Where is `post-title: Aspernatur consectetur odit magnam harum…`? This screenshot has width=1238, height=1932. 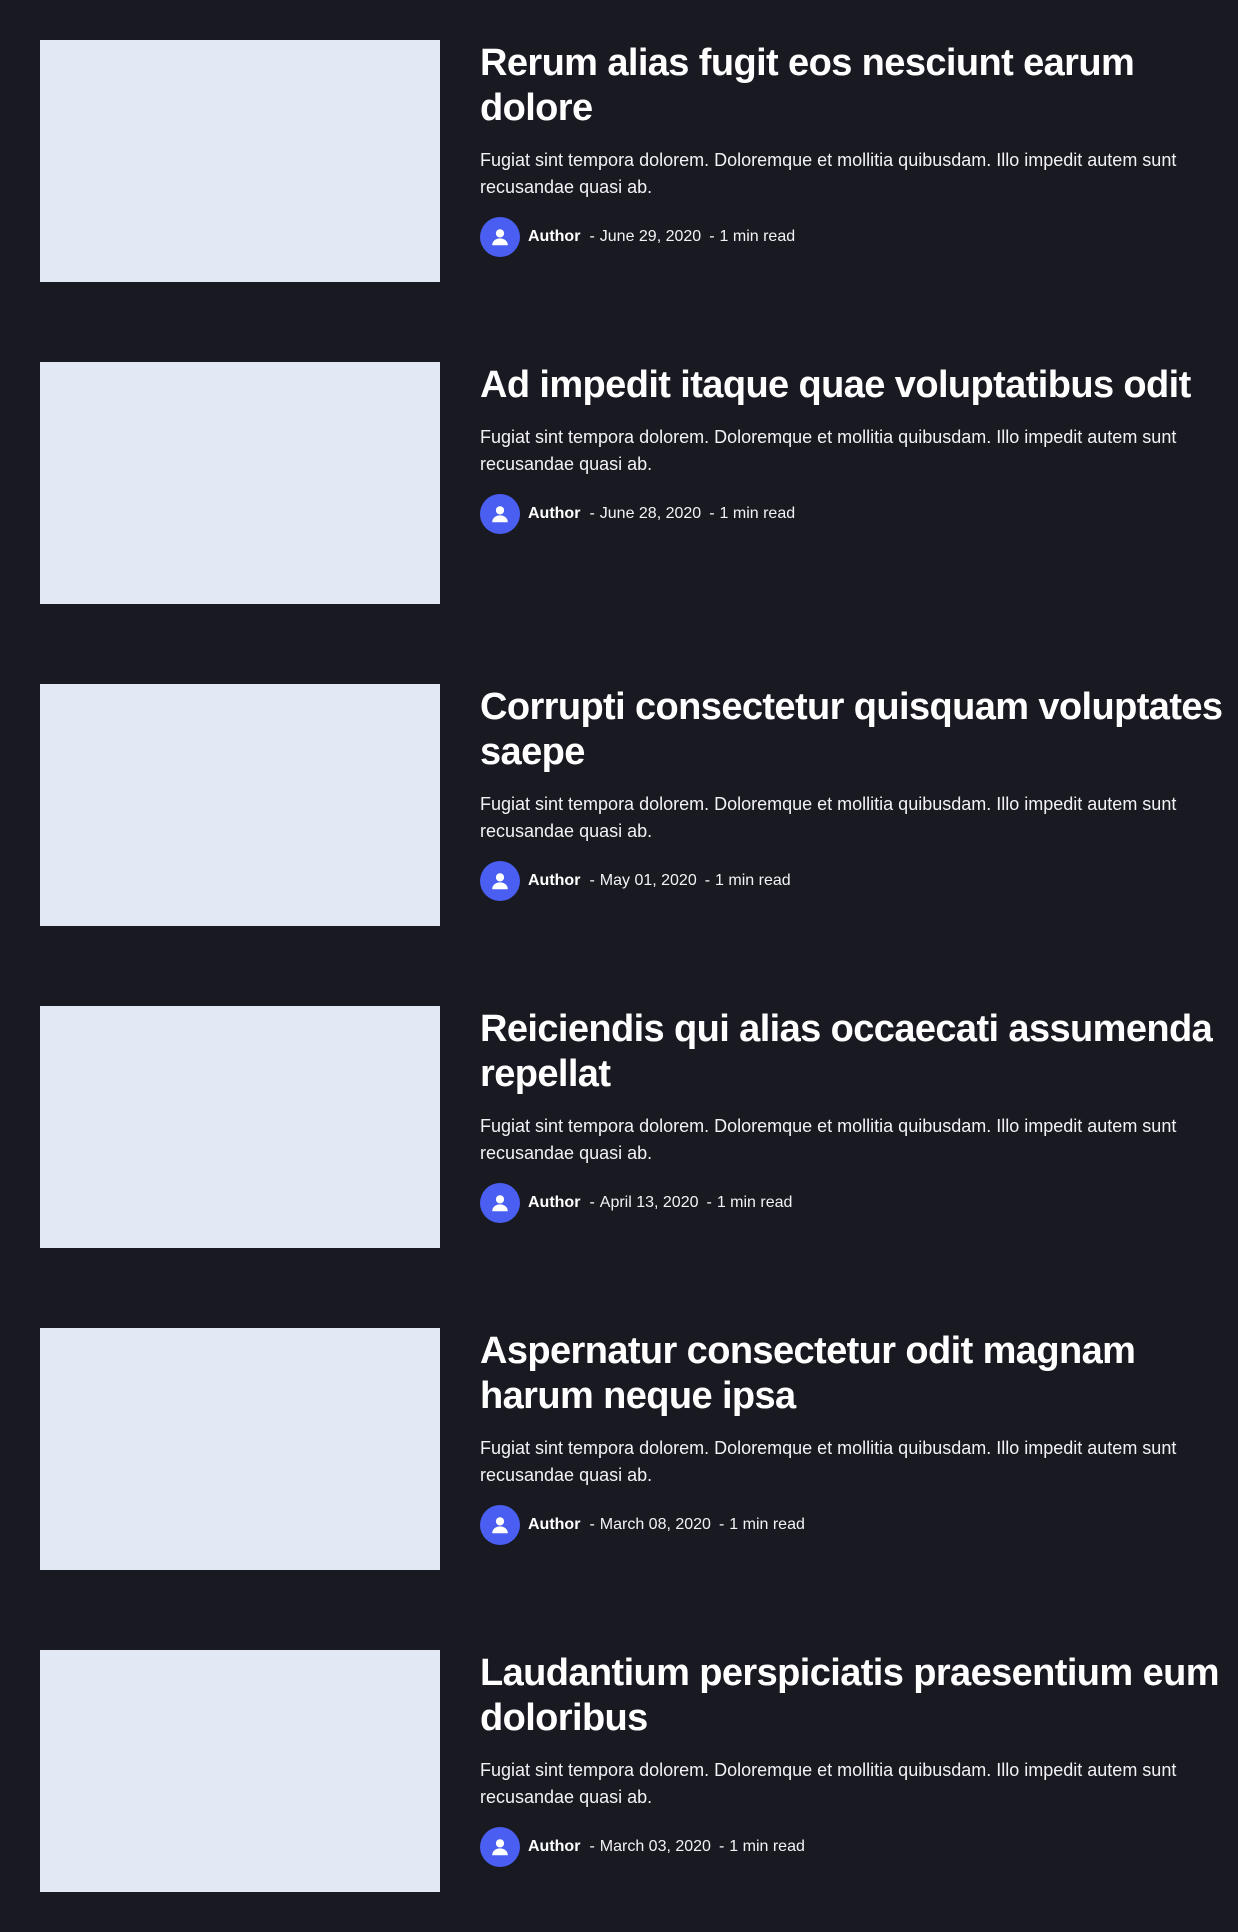 post-title: Aspernatur consectetur odit magnam harum… is located at coordinates (854, 1373).